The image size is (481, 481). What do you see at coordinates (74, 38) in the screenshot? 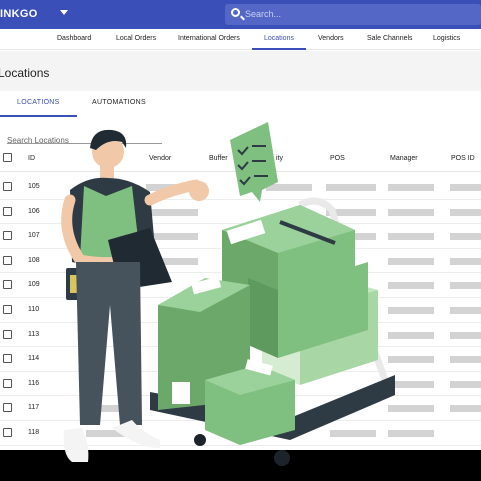
I see `nav-dashboard: Dashboard` at bounding box center [74, 38].